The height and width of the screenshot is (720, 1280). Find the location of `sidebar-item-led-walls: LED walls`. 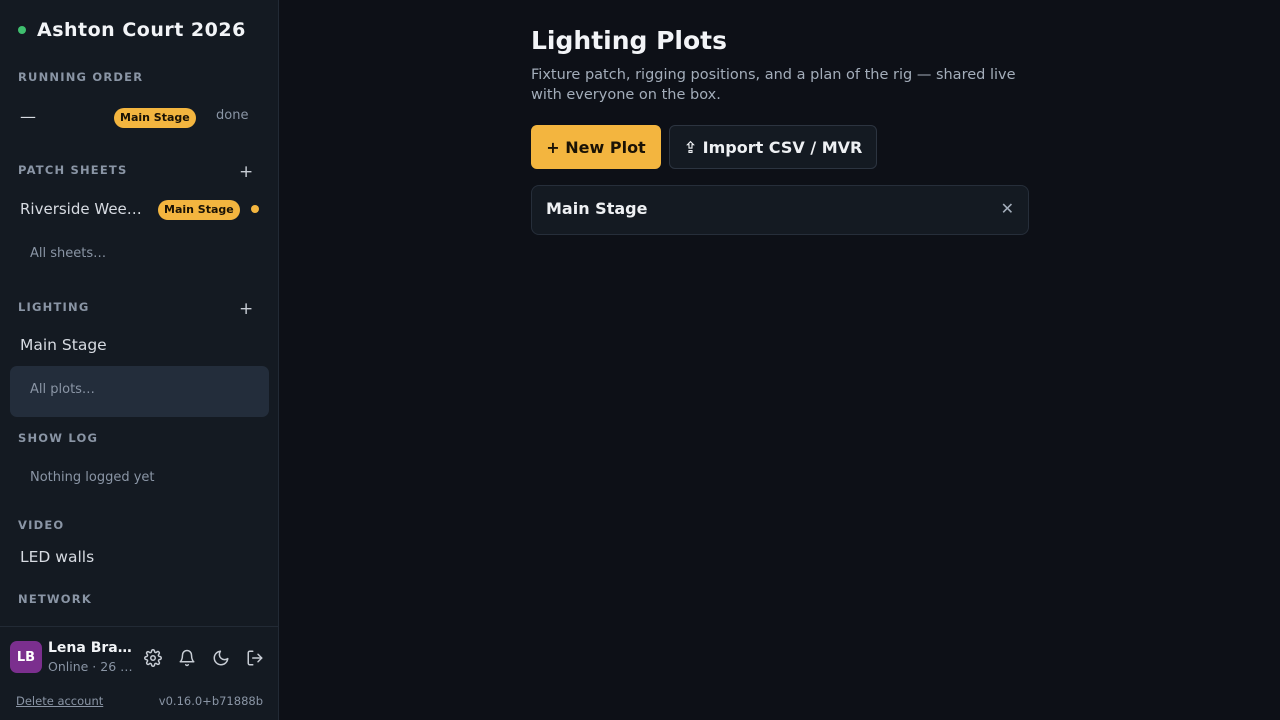

sidebar-item-led-walls: LED walls is located at coordinates (57, 557).